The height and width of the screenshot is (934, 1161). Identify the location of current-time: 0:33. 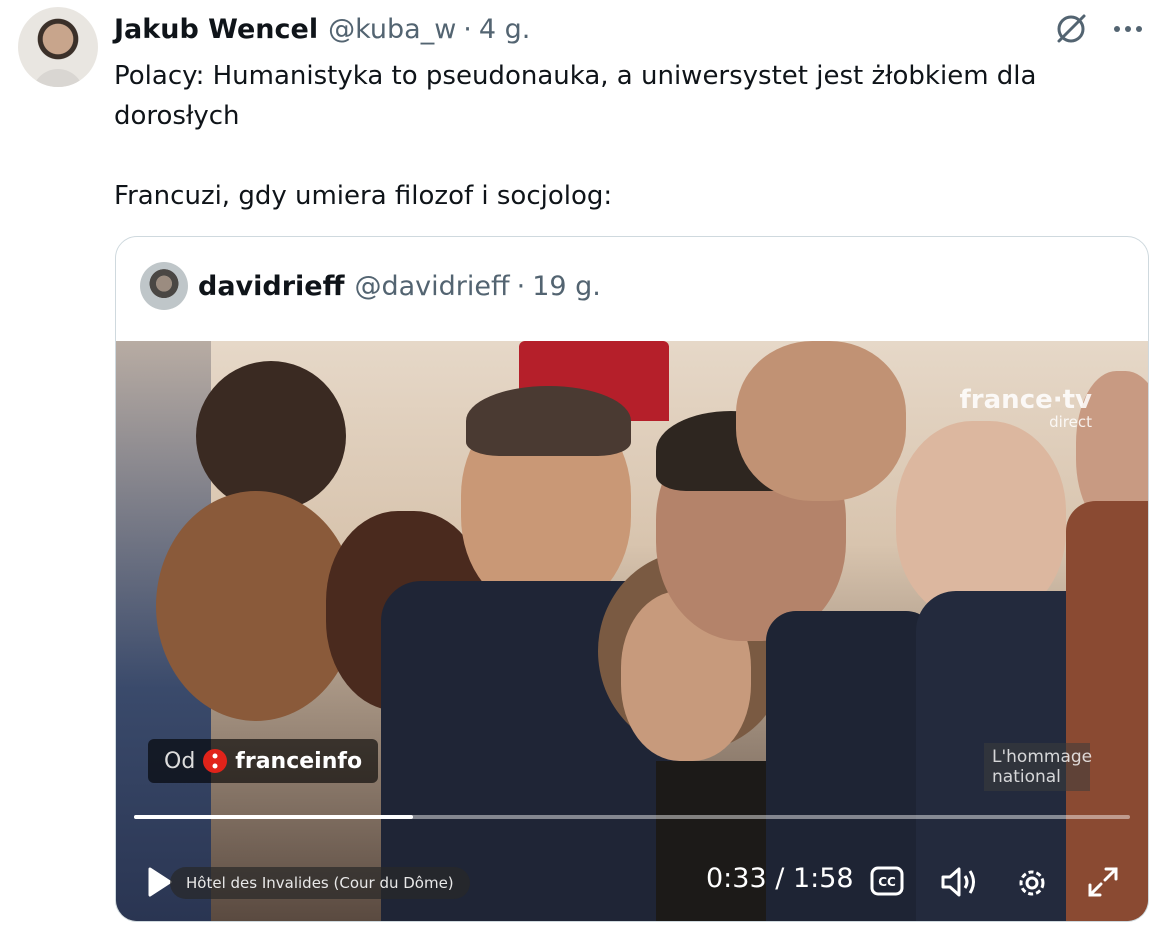
(736, 878).